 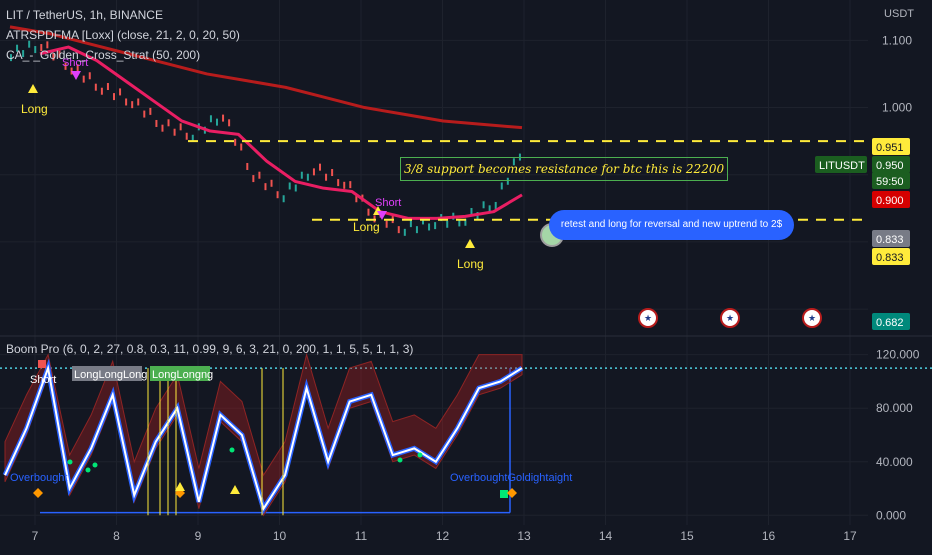 I want to click on osc-tick-label: 40.000, so click(x=894, y=462).